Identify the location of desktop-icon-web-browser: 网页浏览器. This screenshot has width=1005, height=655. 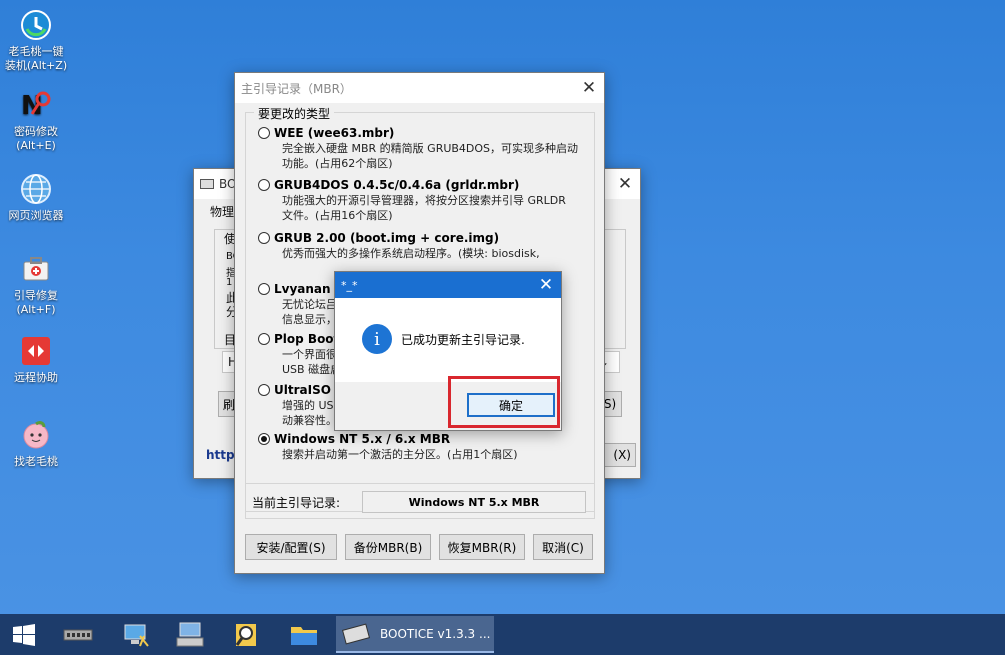
(36, 197).